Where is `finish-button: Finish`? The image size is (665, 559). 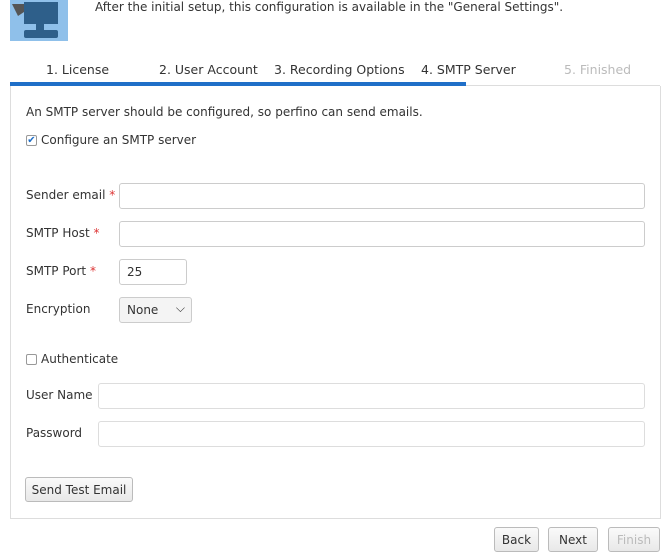
finish-button: Finish is located at coordinates (634, 539).